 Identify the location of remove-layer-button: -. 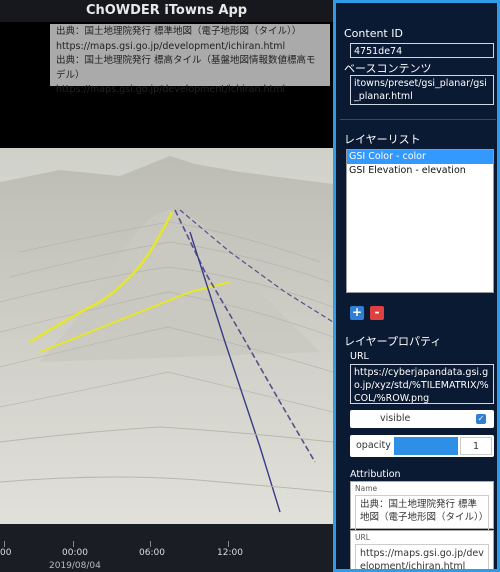
(377, 313).